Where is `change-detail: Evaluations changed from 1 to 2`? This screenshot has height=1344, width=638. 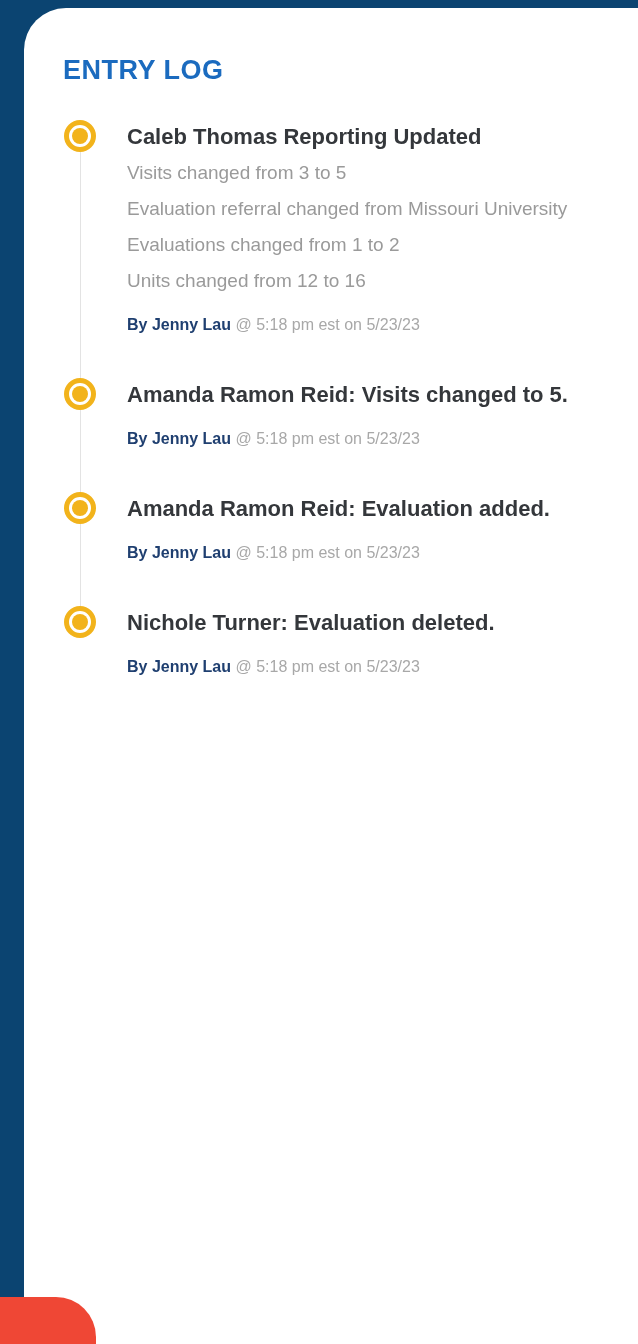
change-detail: Evaluations changed from 1 to 2 is located at coordinates (264, 245).